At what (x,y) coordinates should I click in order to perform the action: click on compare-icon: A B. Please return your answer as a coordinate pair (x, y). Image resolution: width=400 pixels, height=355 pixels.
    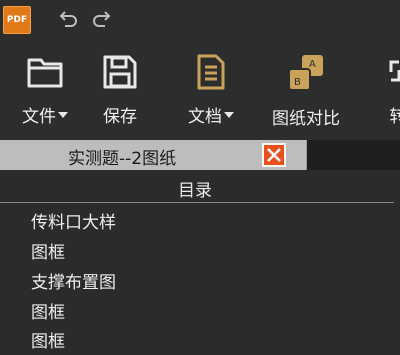
    Looking at the image, I should click on (305, 73).